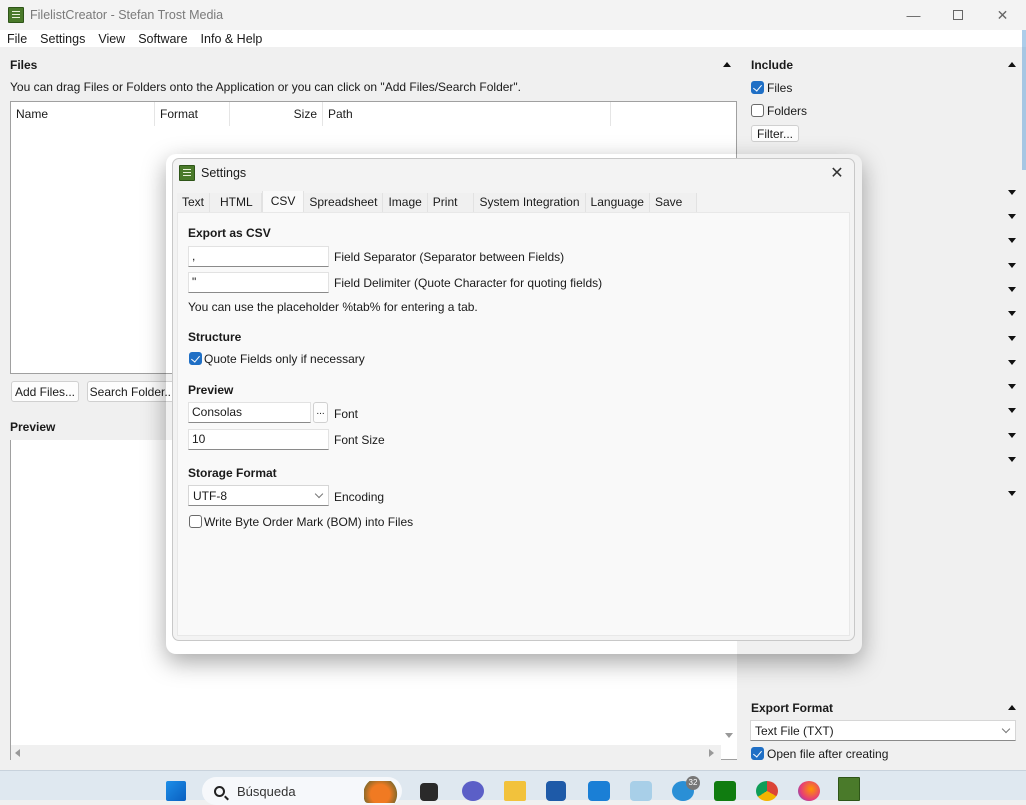  Describe the element at coordinates (729, 735) in the screenshot. I see `scroll-down-arrow-icon` at that location.